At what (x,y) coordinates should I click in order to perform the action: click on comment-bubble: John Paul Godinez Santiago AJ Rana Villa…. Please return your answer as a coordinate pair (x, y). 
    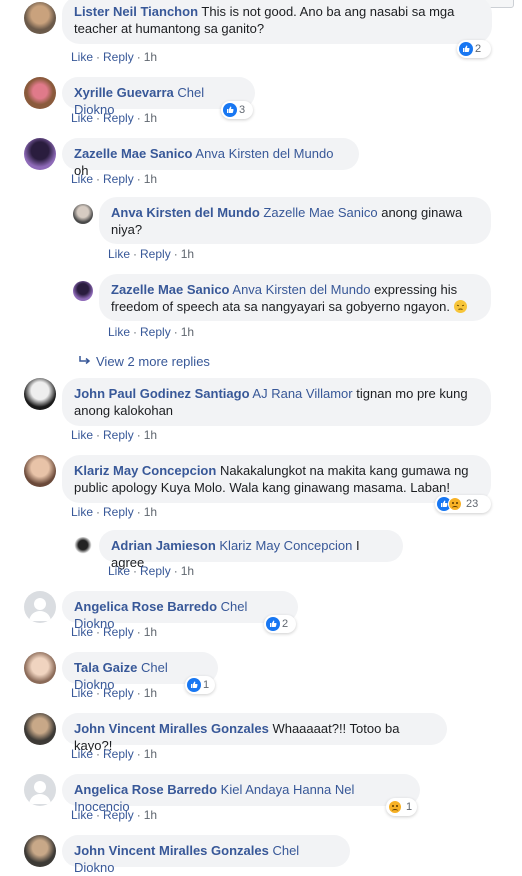
    Looking at the image, I should click on (276, 402).